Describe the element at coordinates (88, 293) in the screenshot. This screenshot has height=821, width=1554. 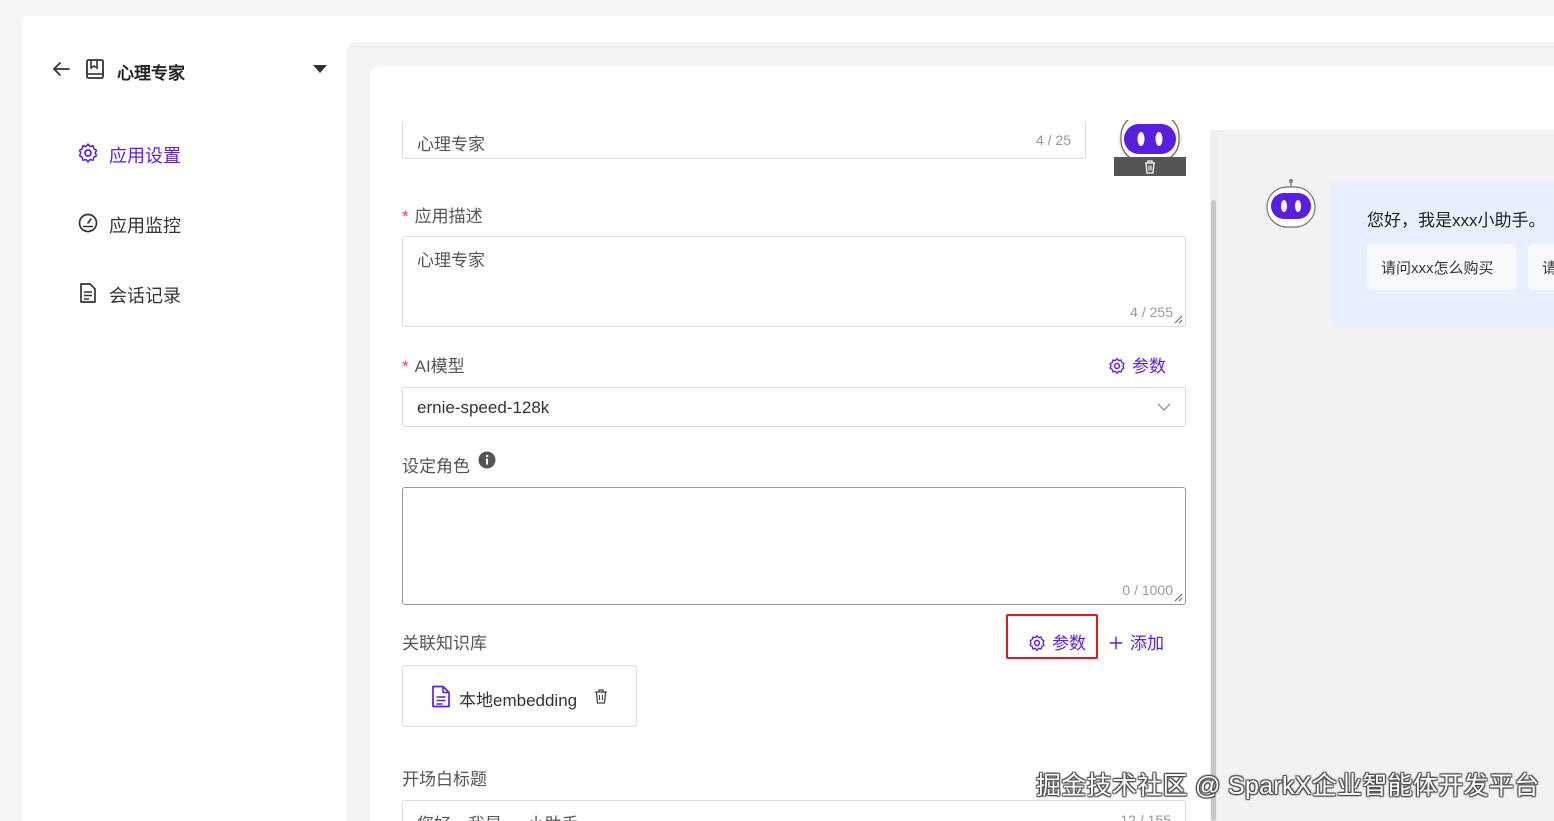
I see `document-icon` at that location.